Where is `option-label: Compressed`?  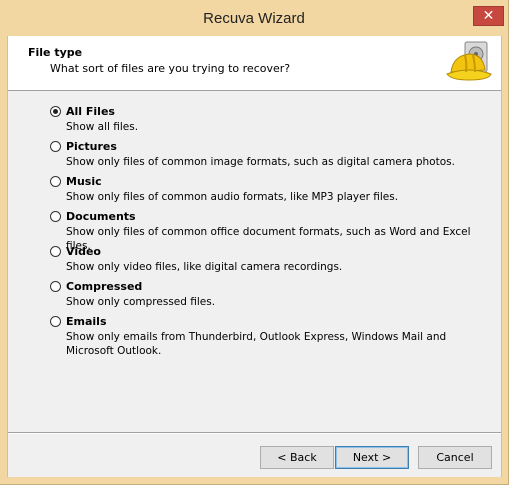 option-label: Compressed is located at coordinates (104, 286).